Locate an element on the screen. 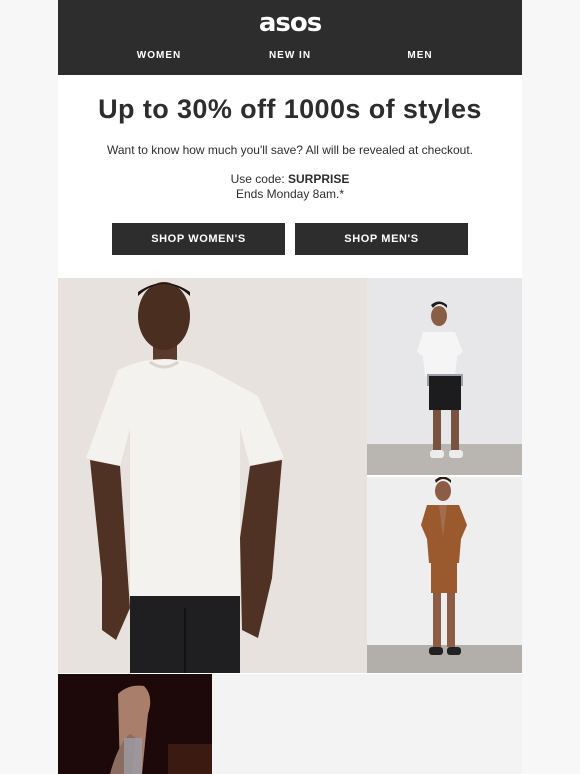 The image size is (580, 774). shop-womens-button: SHOP WOMEN'S is located at coordinates (198, 239).